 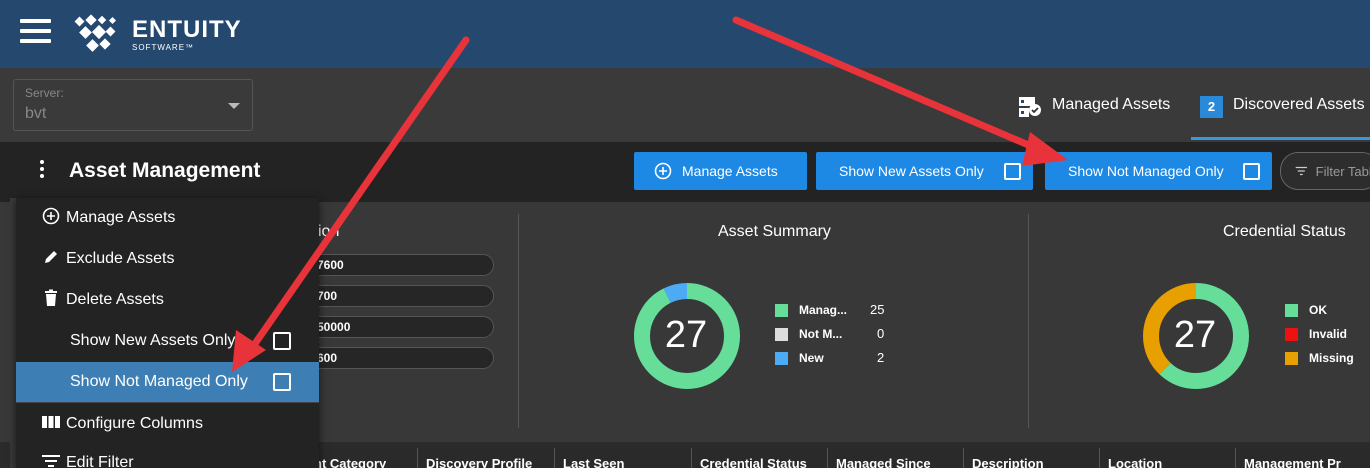 I want to click on menu-item-label: Edit Filter, so click(x=100, y=461).